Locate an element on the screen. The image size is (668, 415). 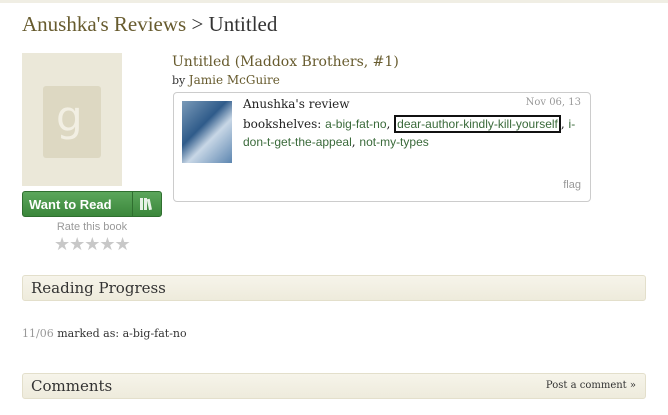
top-divider is located at coordinates (334, 1).